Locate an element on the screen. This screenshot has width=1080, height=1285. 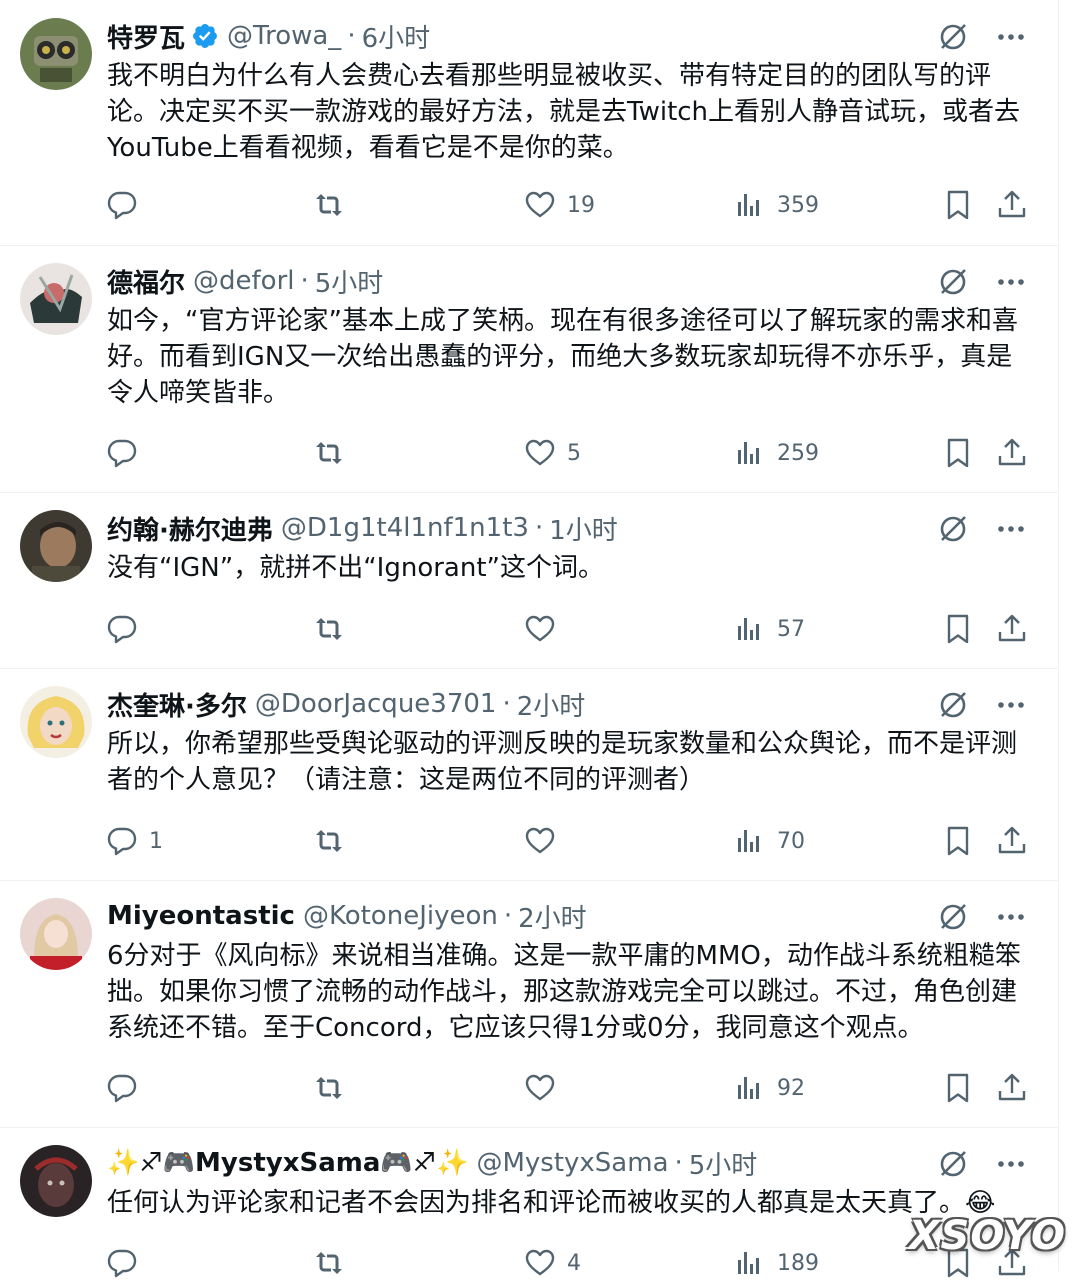
tweet-header: 约翰·赫尔迪弗 @D1g1t4l1nf1n1t3 · 1小时 is located at coordinates (362, 528).